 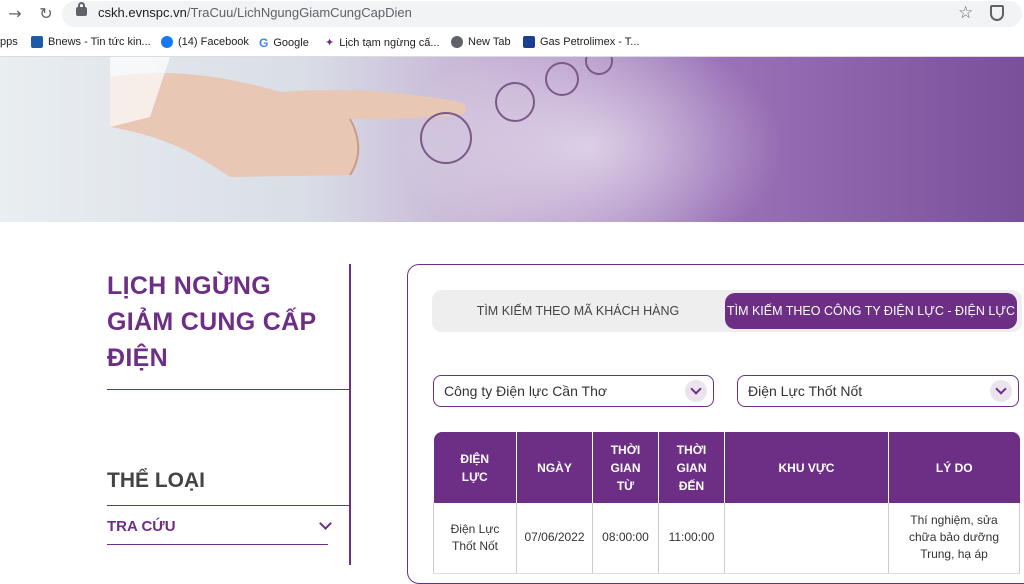 What do you see at coordinates (350, 414) in the screenshot?
I see `sidebar-divider` at bounding box center [350, 414].